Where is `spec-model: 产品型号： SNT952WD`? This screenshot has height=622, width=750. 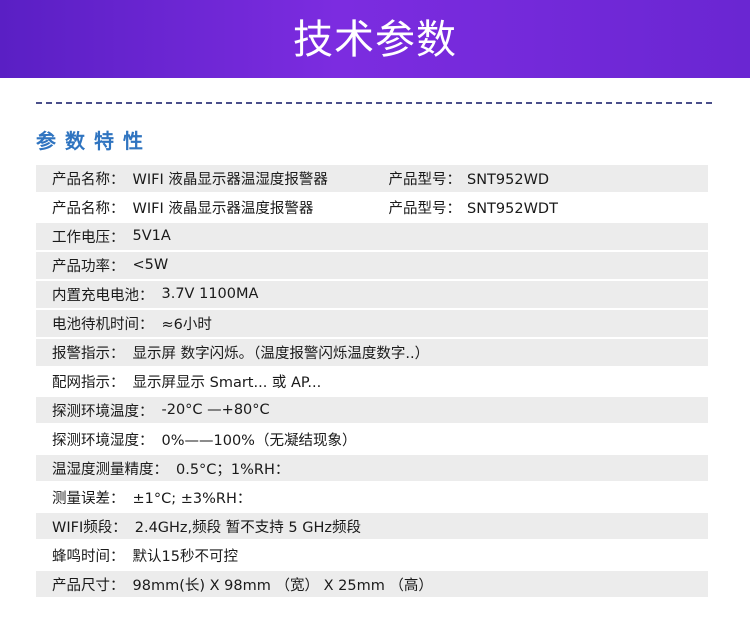 spec-model: 产品型号： SNT952WD is located at coordinates (469, 178).